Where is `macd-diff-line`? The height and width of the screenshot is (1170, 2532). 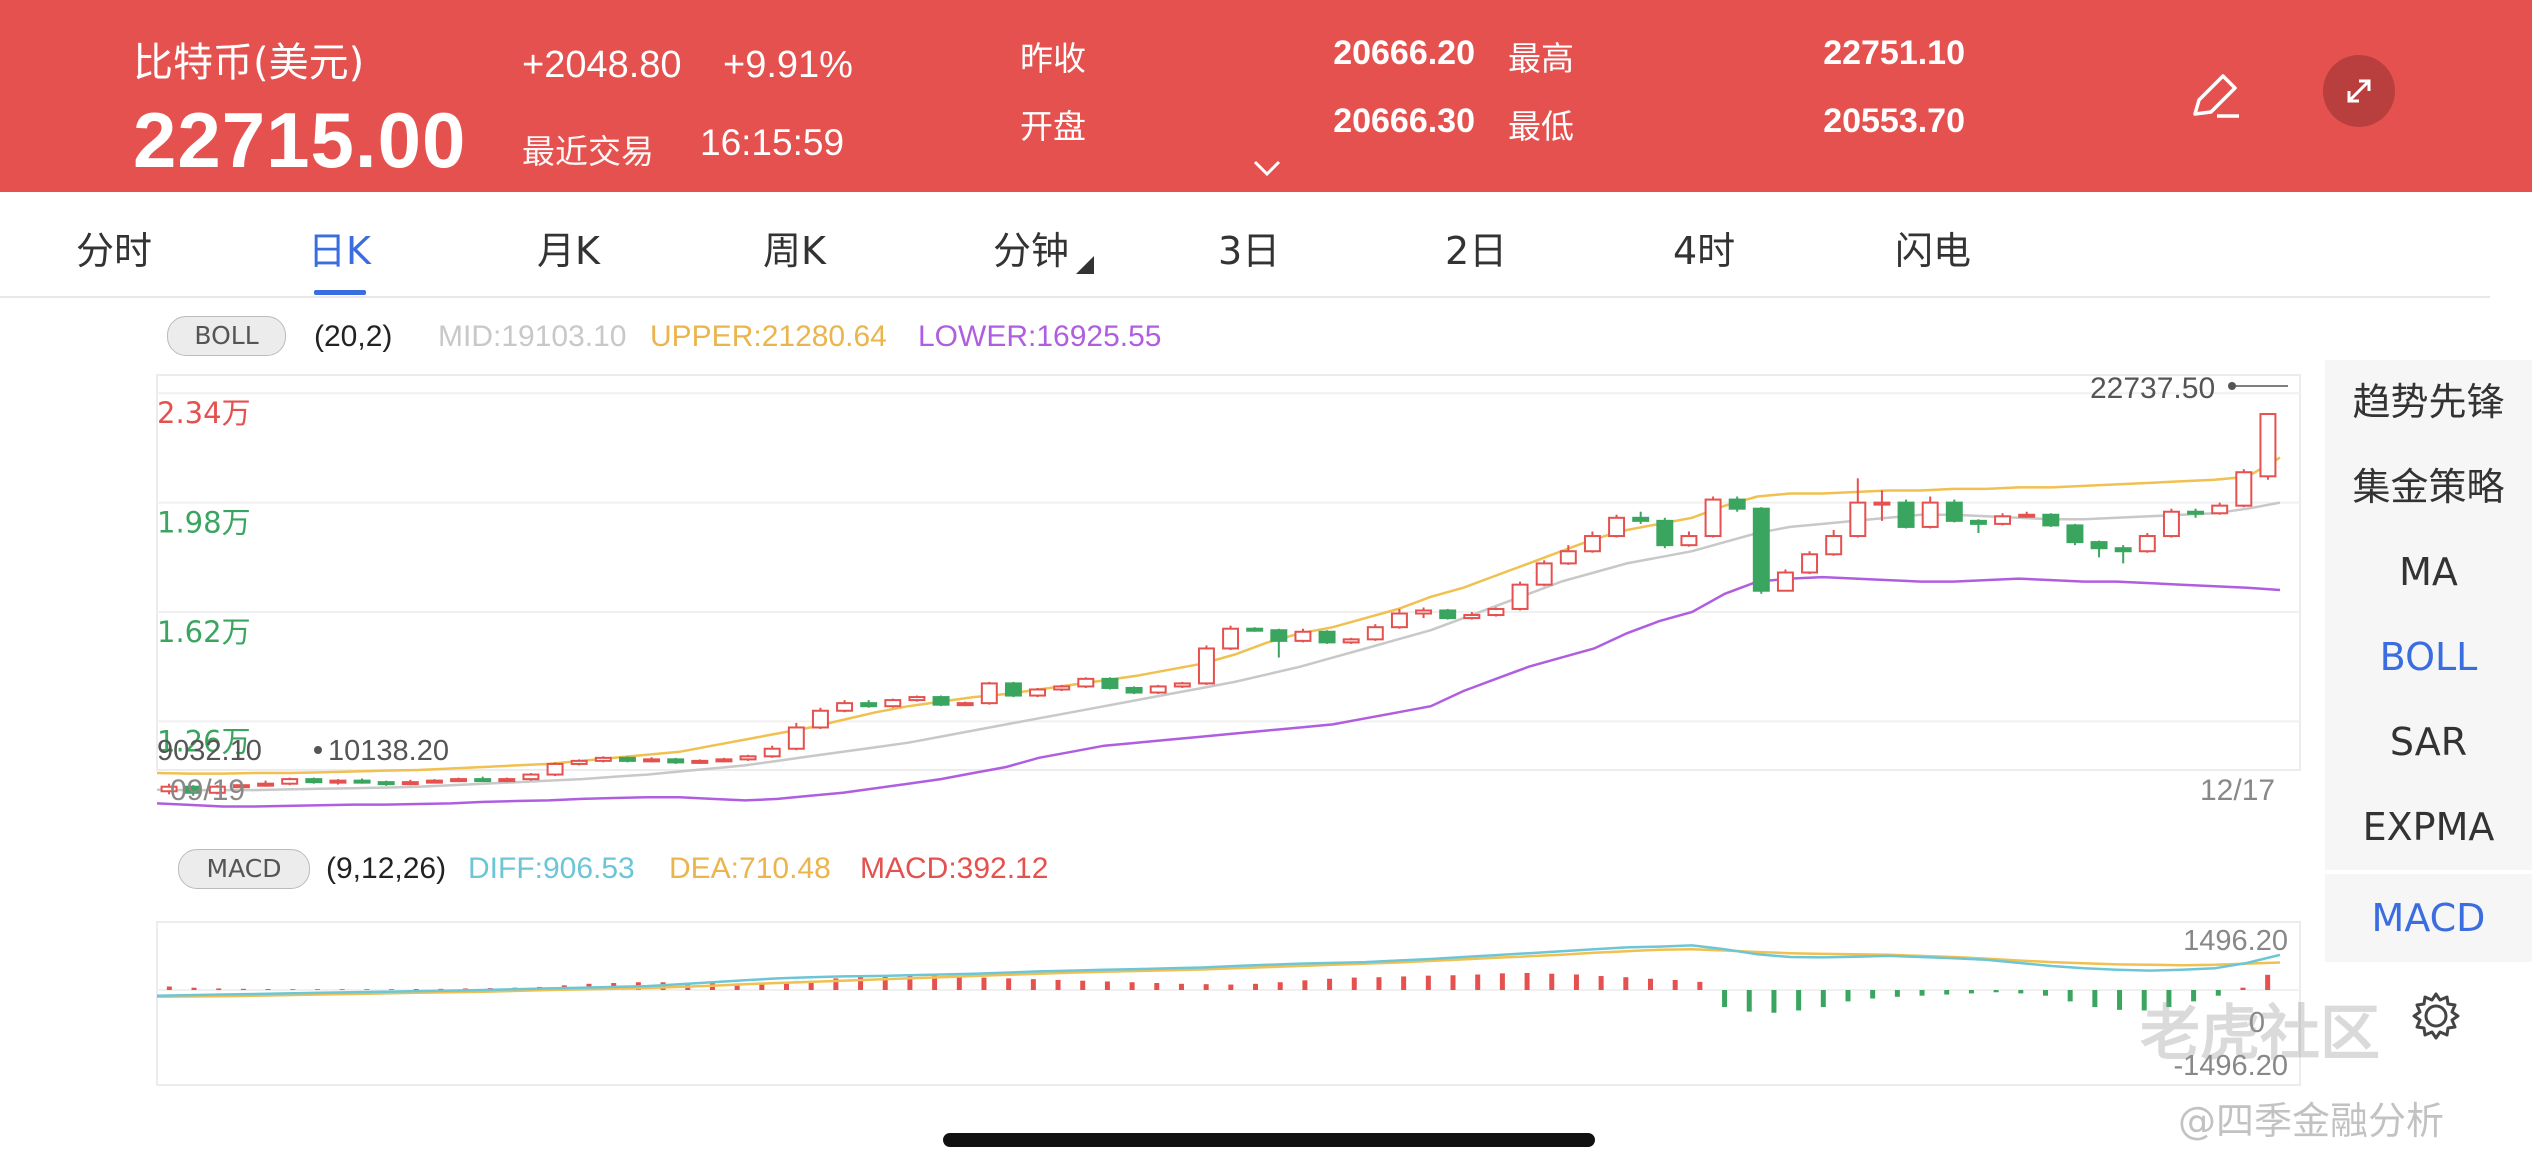
macd-diff-line is located at coordinates (1218, 970).